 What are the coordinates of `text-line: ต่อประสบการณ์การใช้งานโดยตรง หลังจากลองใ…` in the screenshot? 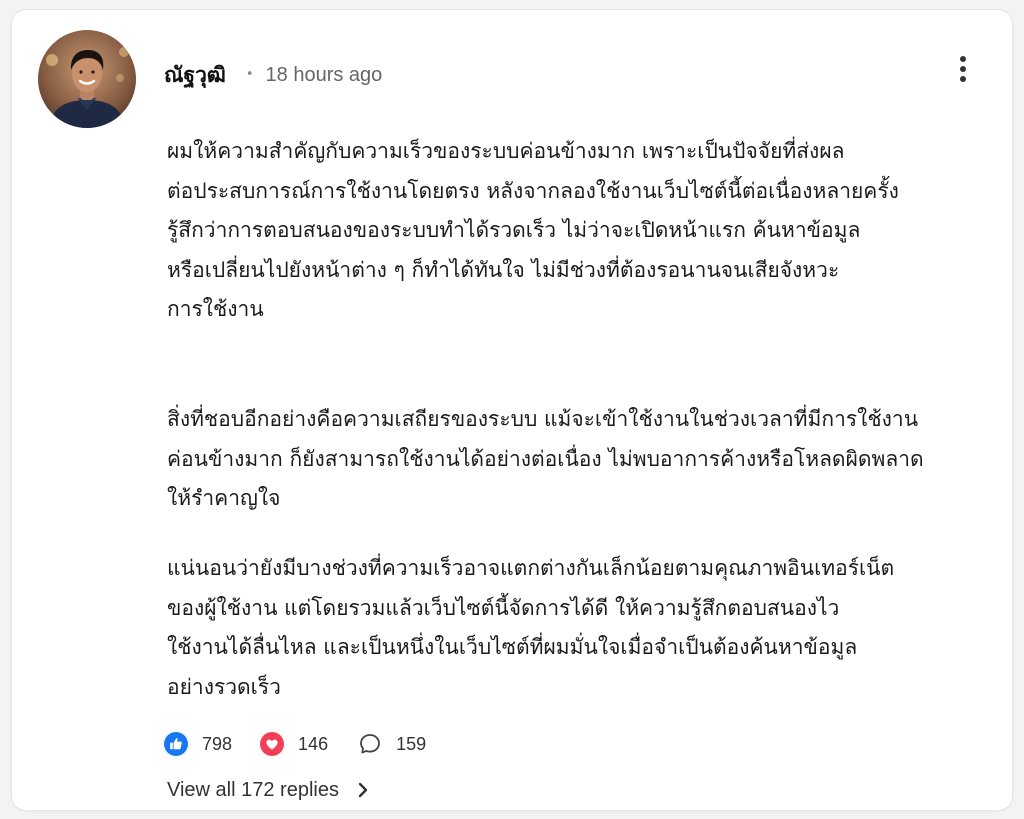 It's located at (533, 190).